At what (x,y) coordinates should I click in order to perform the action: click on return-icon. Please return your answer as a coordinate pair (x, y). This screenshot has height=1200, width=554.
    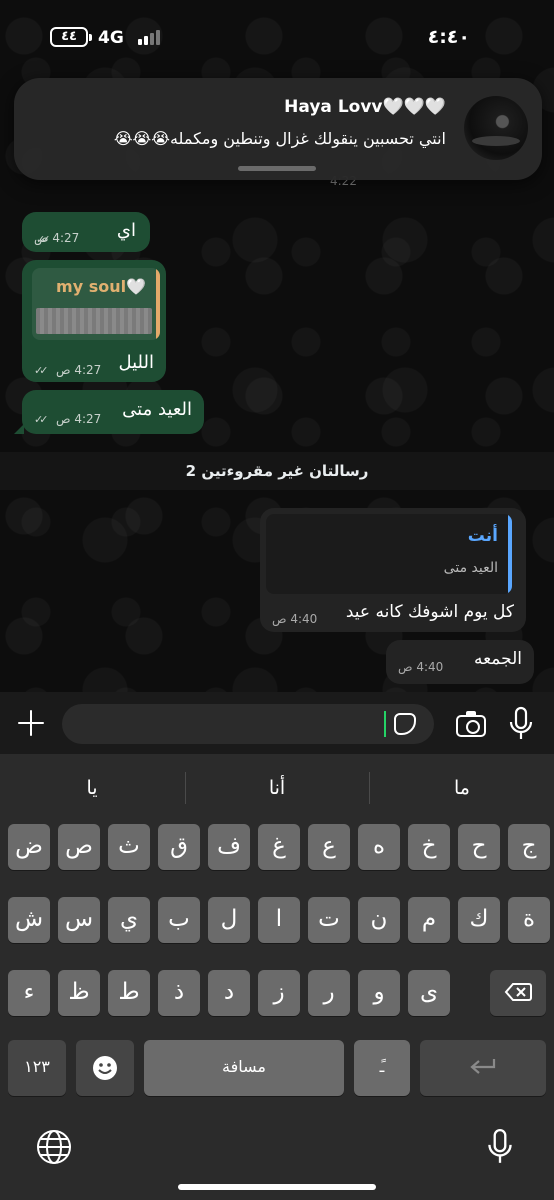
    Looking at the image, I should click on (483, 1066).